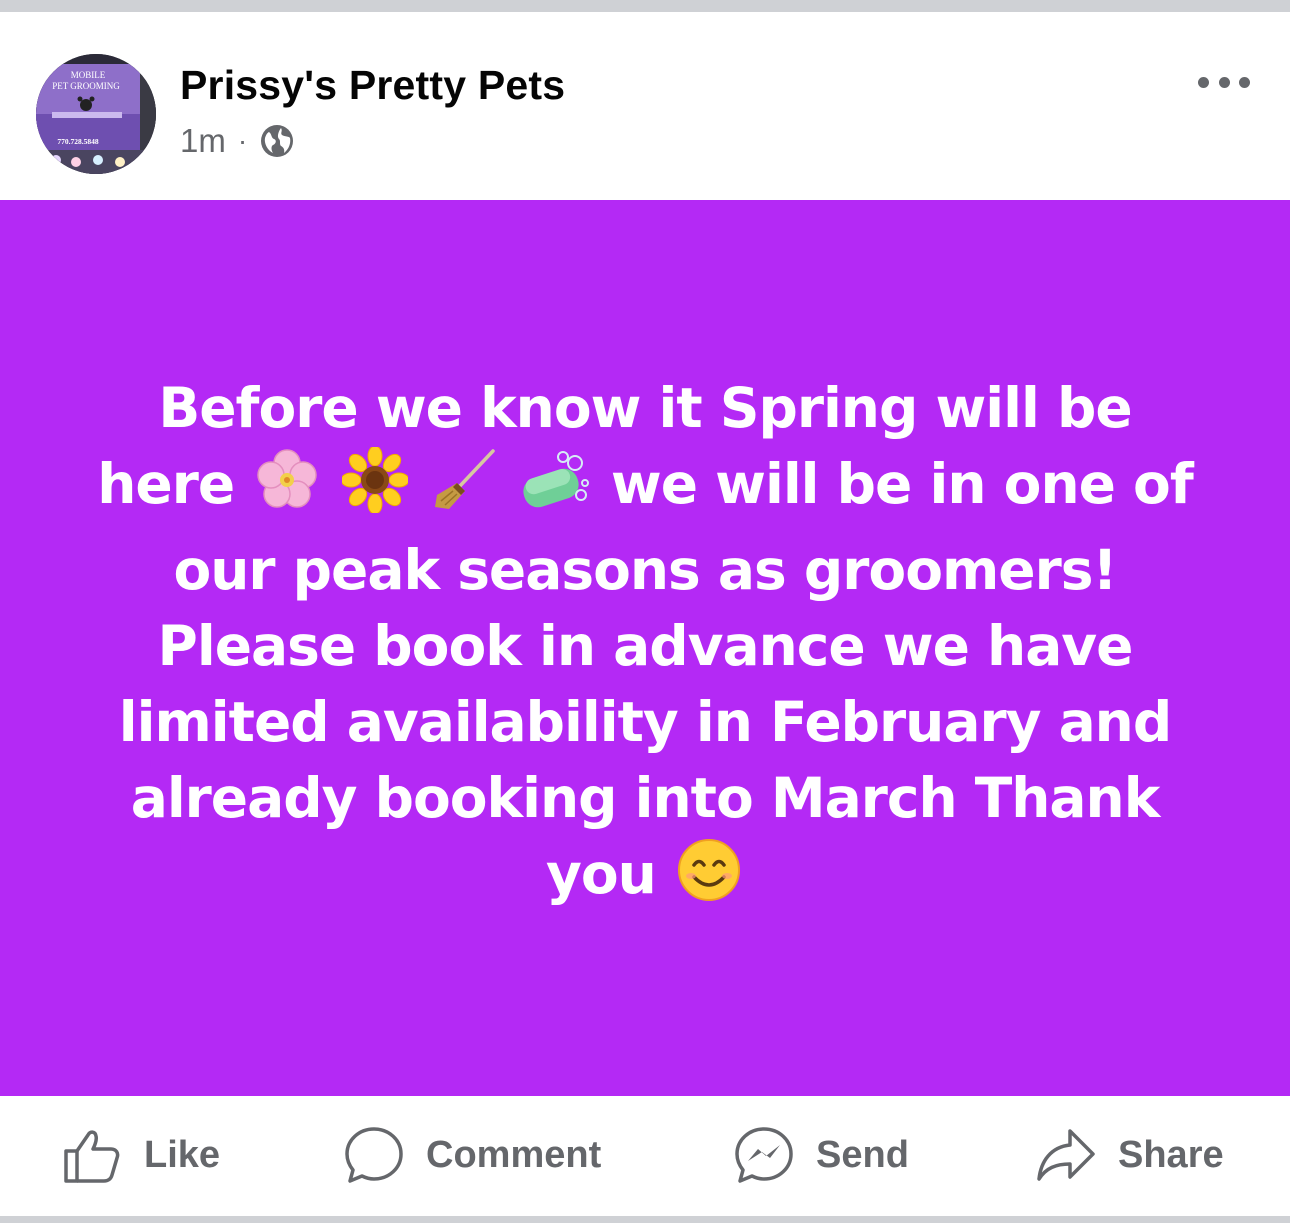  What do you see at coordinates (645, 570) in the screenshot?
I see `post-text-line: our peak seasons as groomers!` at bounding box center [645, 570].